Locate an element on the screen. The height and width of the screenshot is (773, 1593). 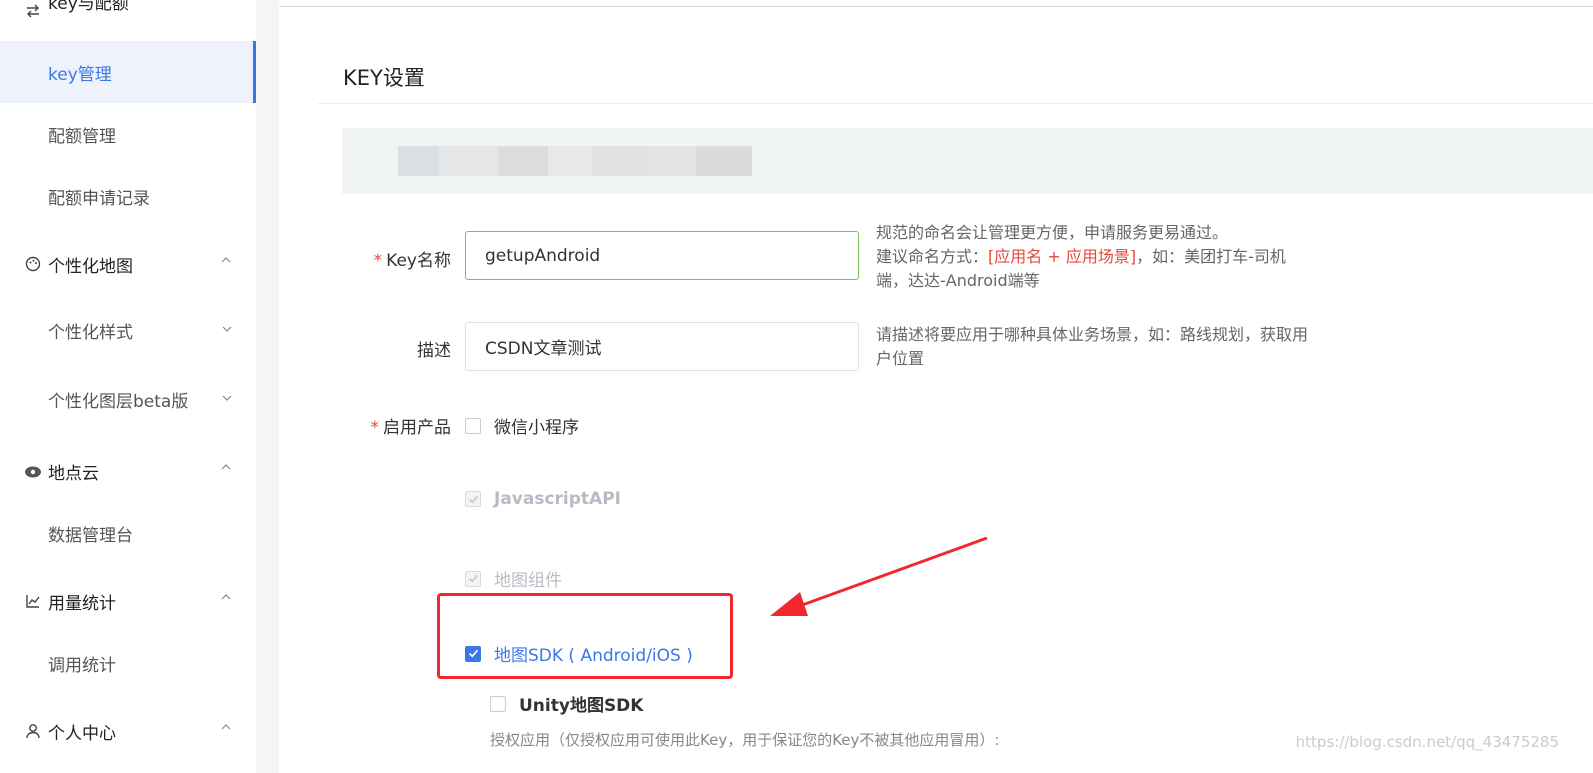
checkbox-label: JavascriptAPI is located at coordinates (557, 499).